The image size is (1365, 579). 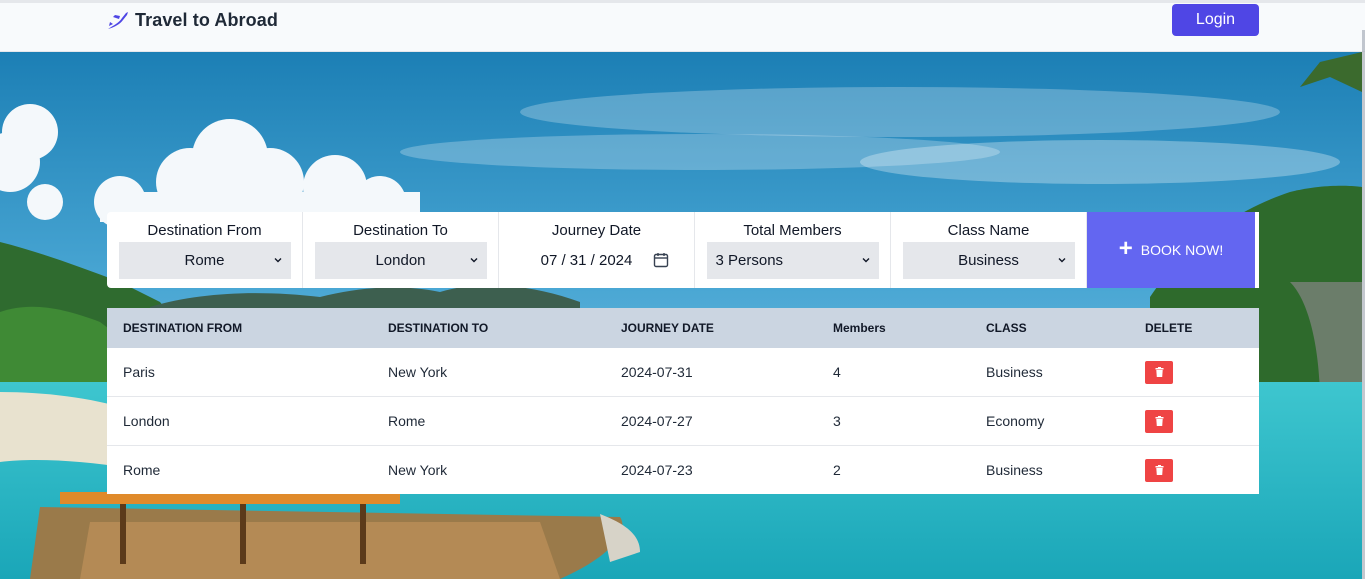 I want to click on table-row: London Rome 2024-07-27 3 Economy, so click(x=683, y=421).